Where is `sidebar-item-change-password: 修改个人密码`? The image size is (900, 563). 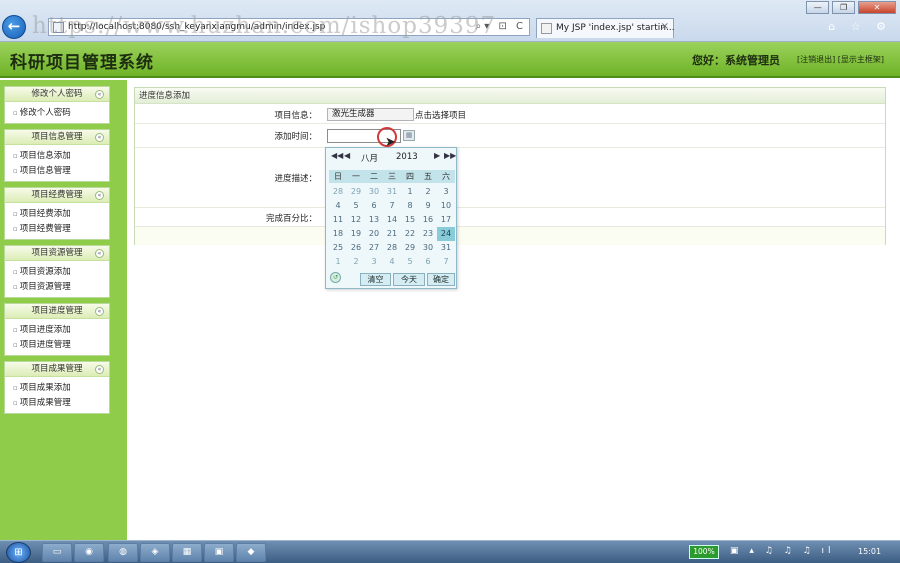
sidebar-item-change-password: 修改个人密码 is located at coordinates (57, 113).